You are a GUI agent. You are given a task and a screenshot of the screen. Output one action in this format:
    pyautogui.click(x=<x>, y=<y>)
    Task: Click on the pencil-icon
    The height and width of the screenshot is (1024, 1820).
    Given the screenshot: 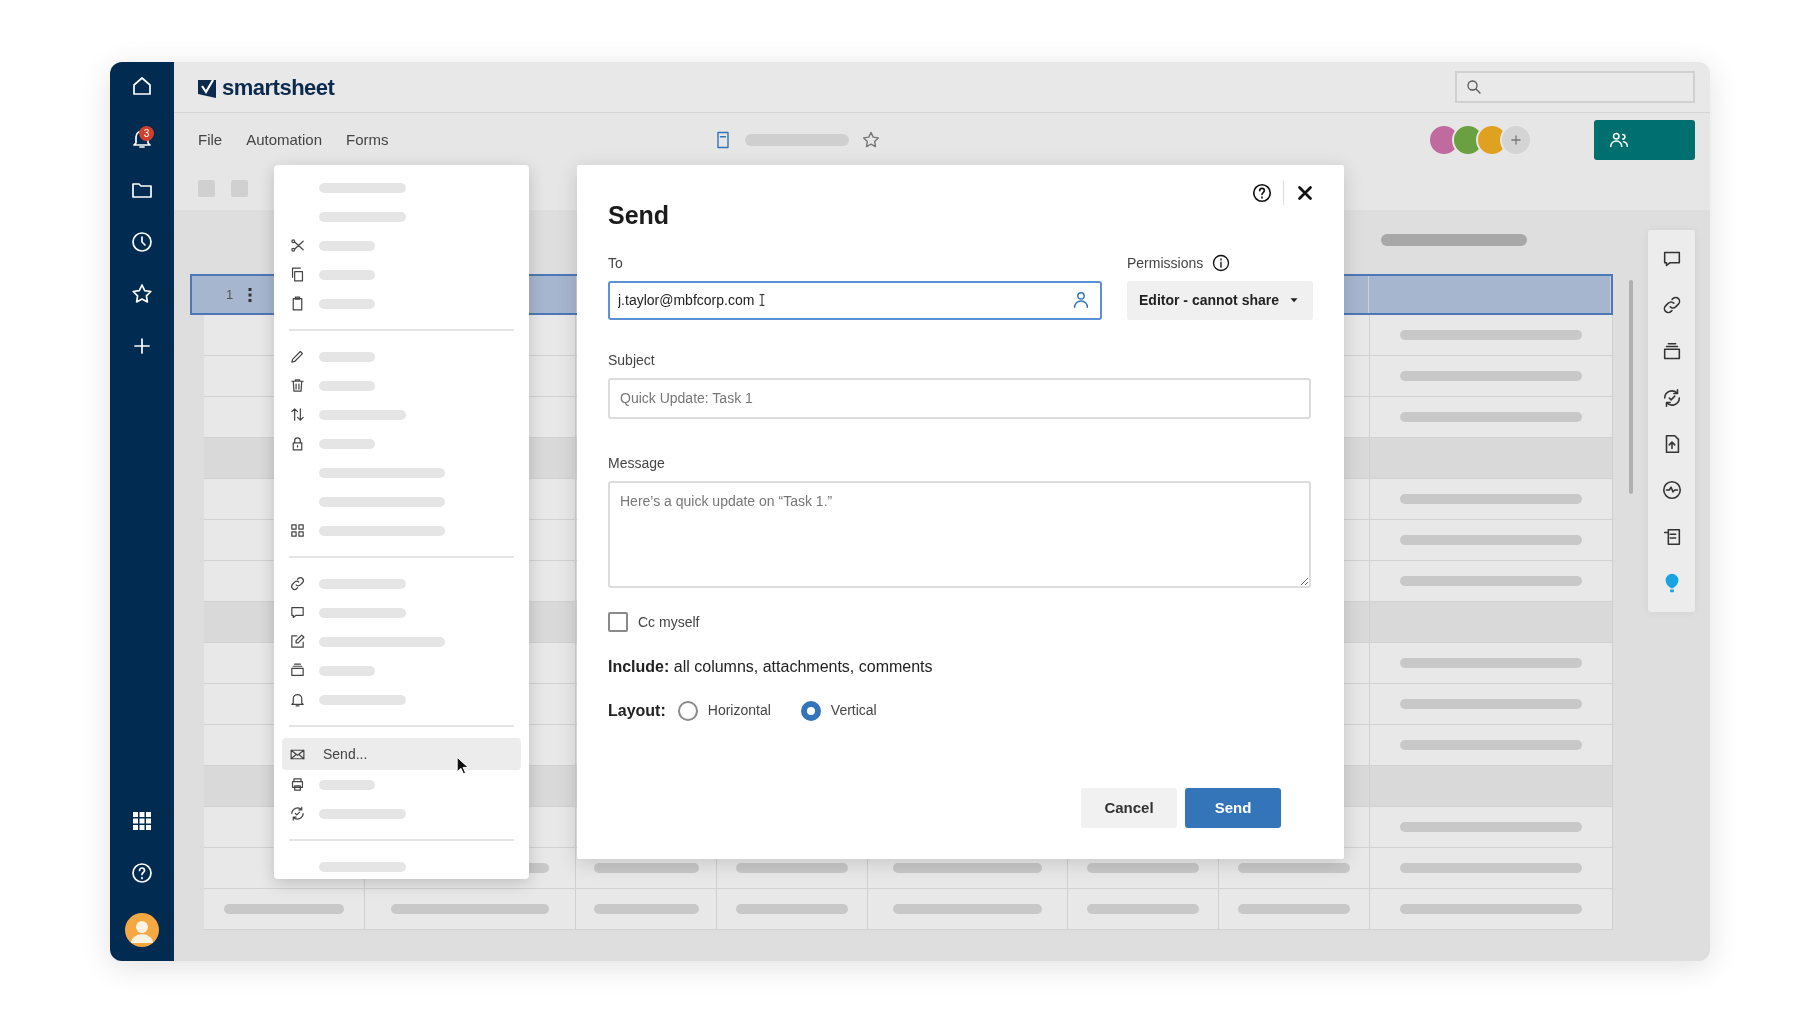 What is the action you would take?
    pyautogui.click(x=297, y=356)
    